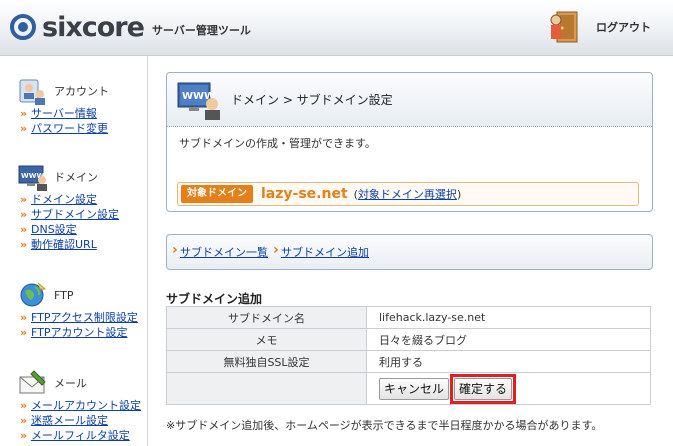 This screenshot has height=446, width=673. What do you see at coordinates (68, 199) in the screenshot?
I see `sidebar-link-domain-settings: ドメイン設定` at bounding box center [68, 199].